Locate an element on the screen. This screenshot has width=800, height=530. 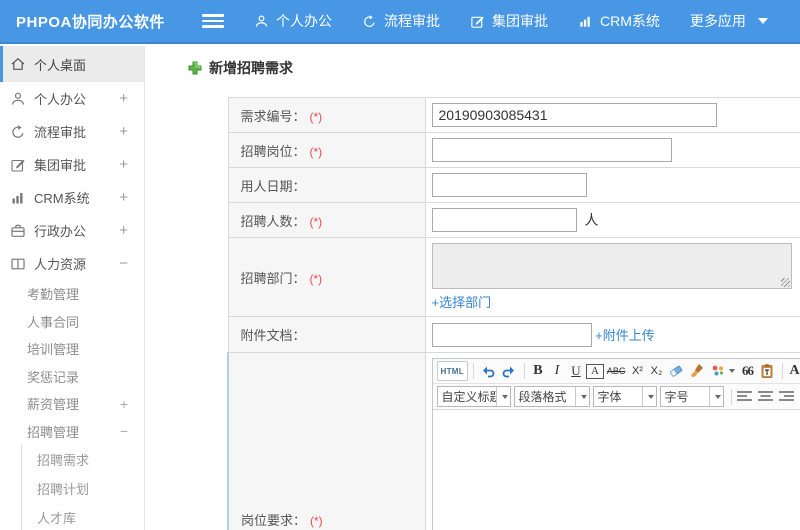
sidebar-item-salary: 薪资管理 + is located at coordinates (72, 404).